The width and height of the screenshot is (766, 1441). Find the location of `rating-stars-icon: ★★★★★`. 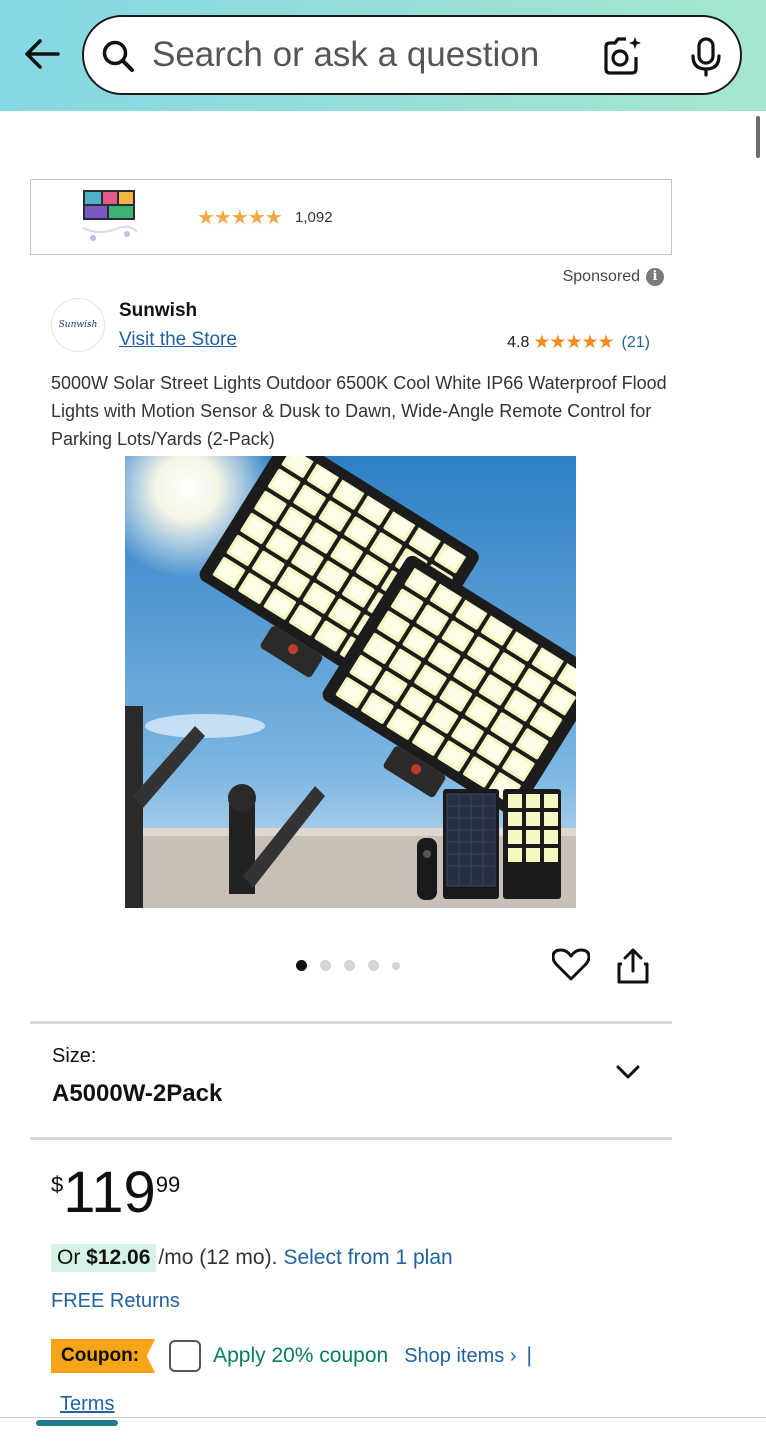

rating-stars-icon: ★★★★★ is located at coordinates (573, 342).